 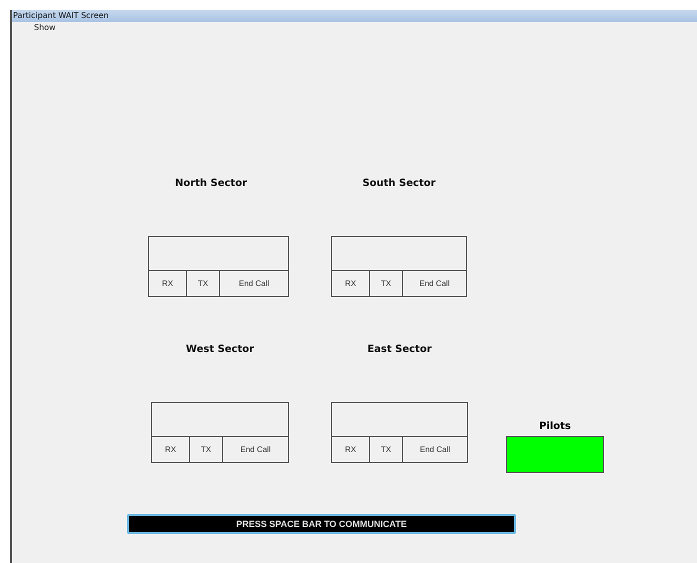 What do you see at coordinates (45, 27) in the screenshot?
I see `menu-item: Show` at bounding box center [45, 27].